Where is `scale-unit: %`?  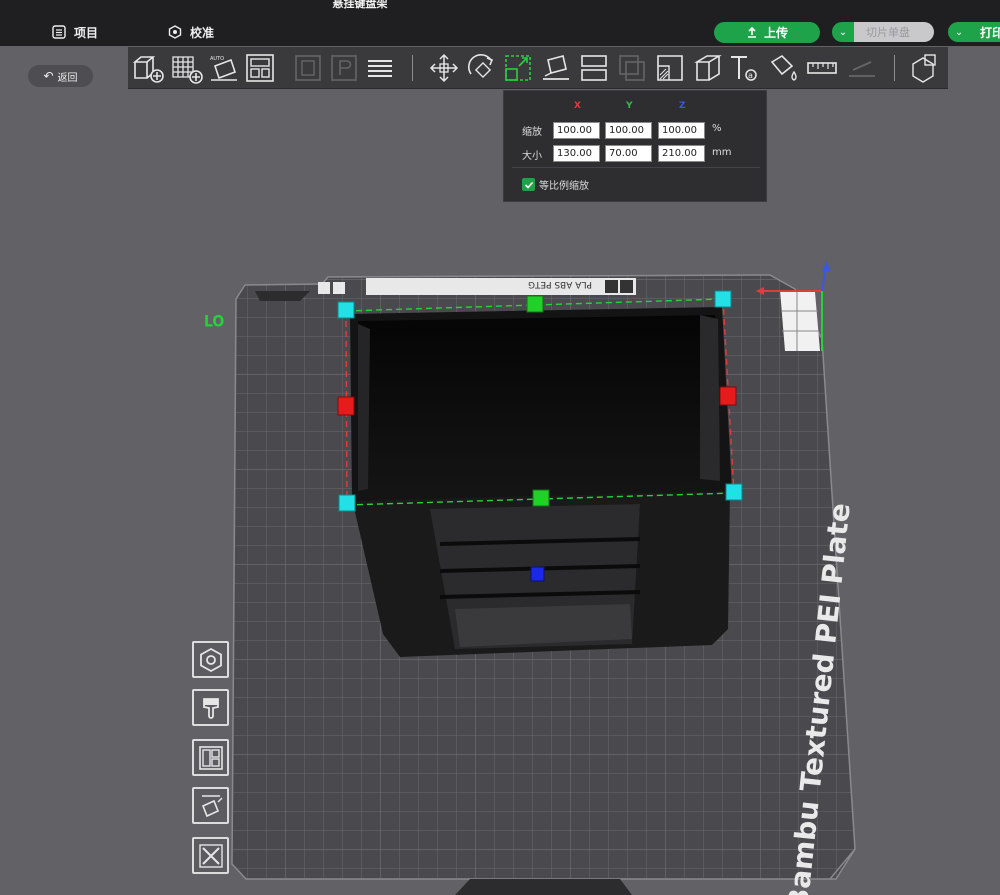 scale-unit: % is located at coordinates (717, 128).